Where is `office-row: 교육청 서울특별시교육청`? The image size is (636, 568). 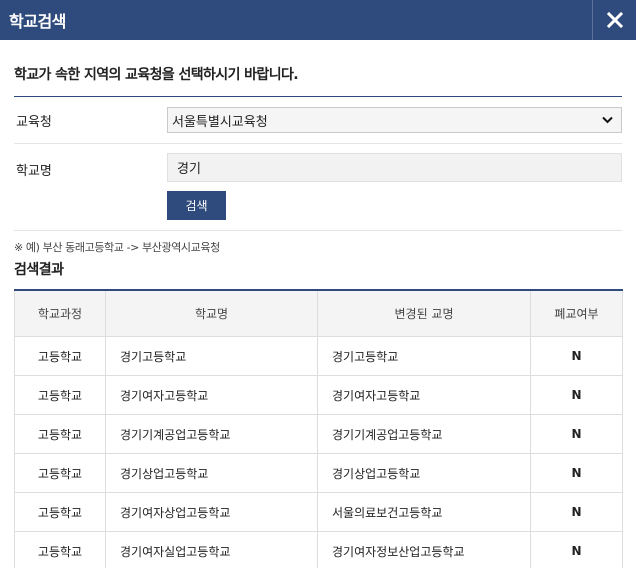 office-row: 교육청 서울특별시교육청 is located at coordinates (318, 120).